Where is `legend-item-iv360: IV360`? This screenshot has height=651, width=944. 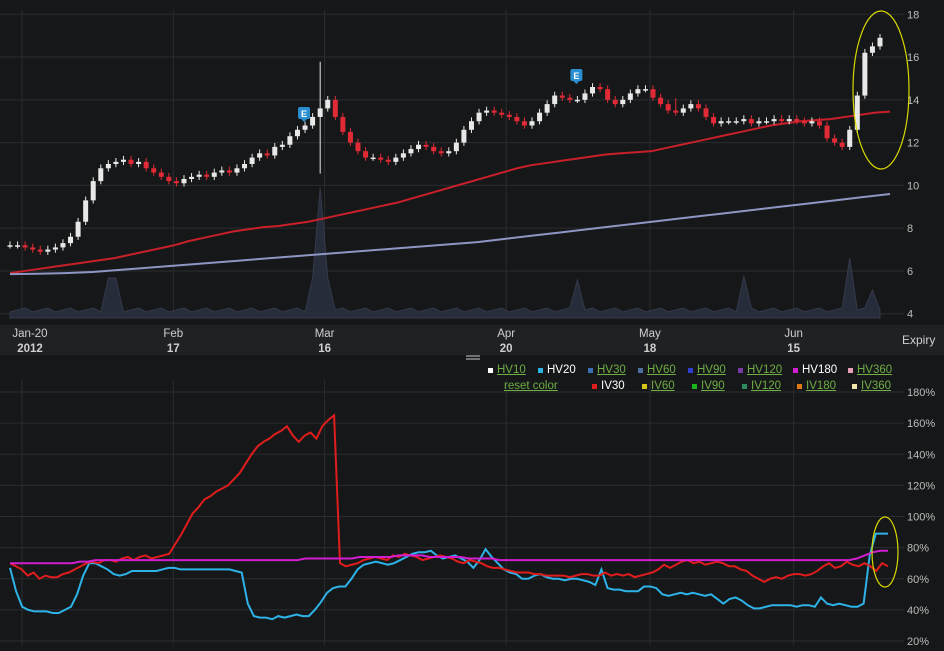 legend-item-iv360: IV360 is located at coordinates (877, 386).